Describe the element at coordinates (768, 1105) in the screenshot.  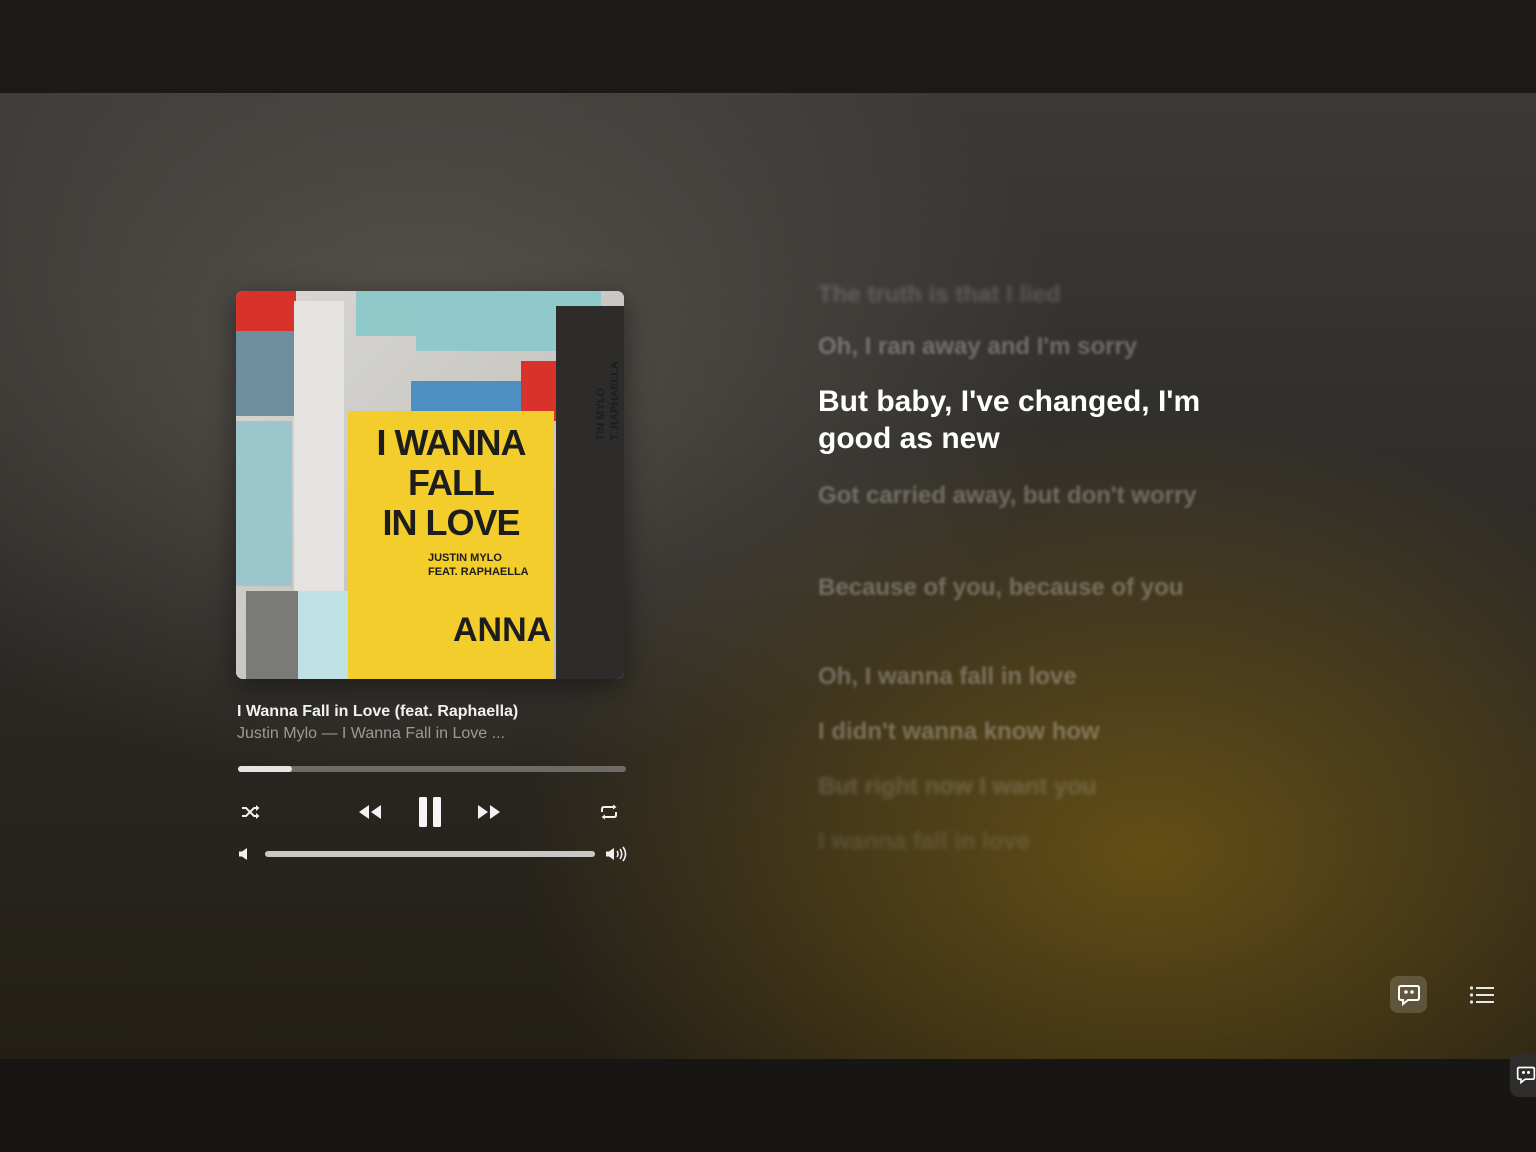
I see `bottom-bar` at that location.